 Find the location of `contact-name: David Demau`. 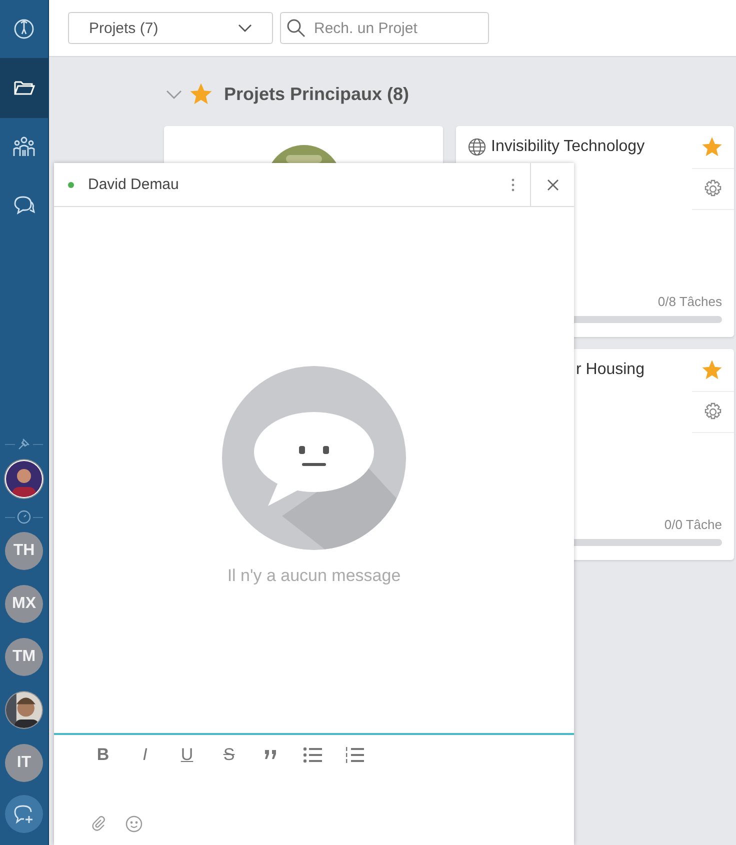

contact-name: David Demau is located at coordinates (134, 184).